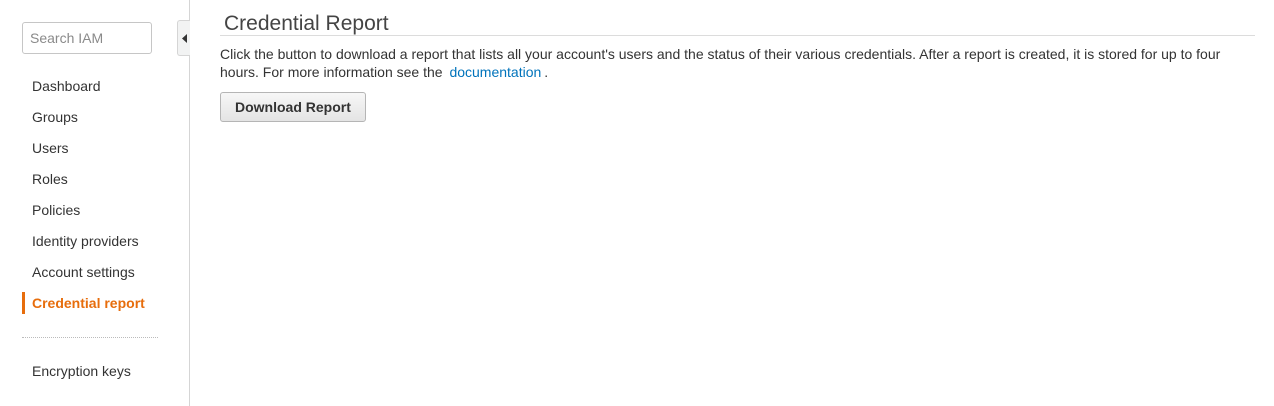 This screenshot has height=406, width=1274. I want to click on sidebar-item-account-settings: Account settings, so click(97, 272).